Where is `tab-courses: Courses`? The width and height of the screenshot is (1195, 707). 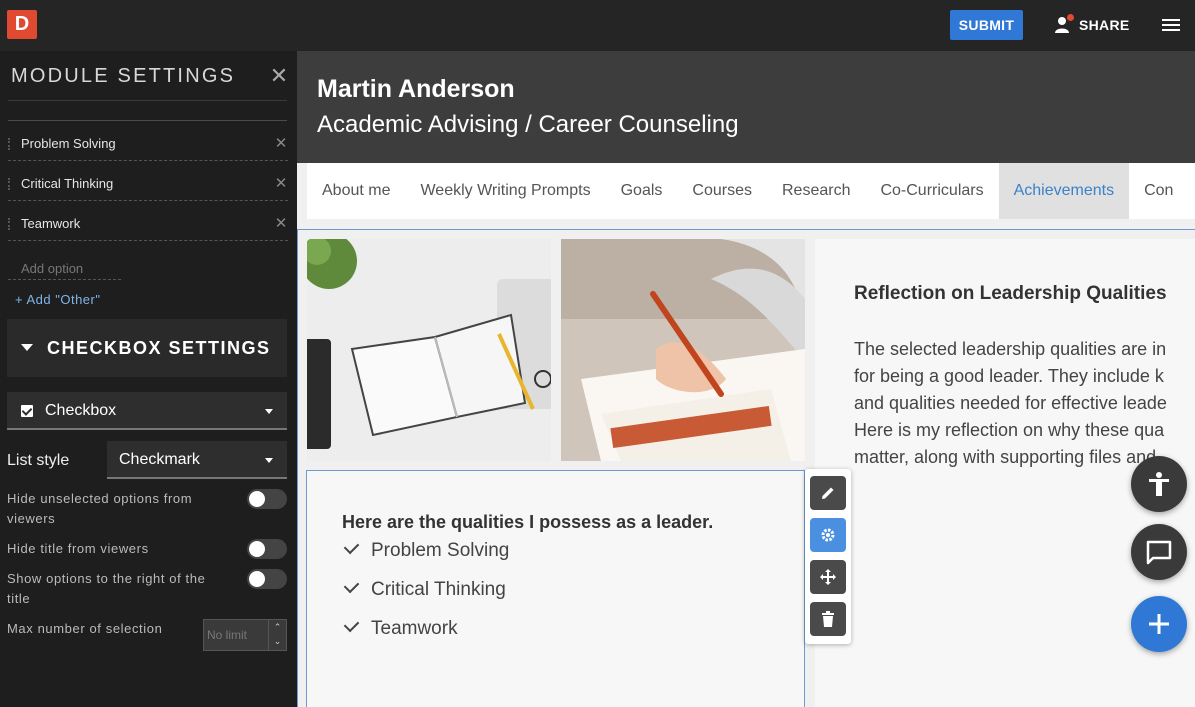 tab-courses: Courses is located at coordinates (722, 191).